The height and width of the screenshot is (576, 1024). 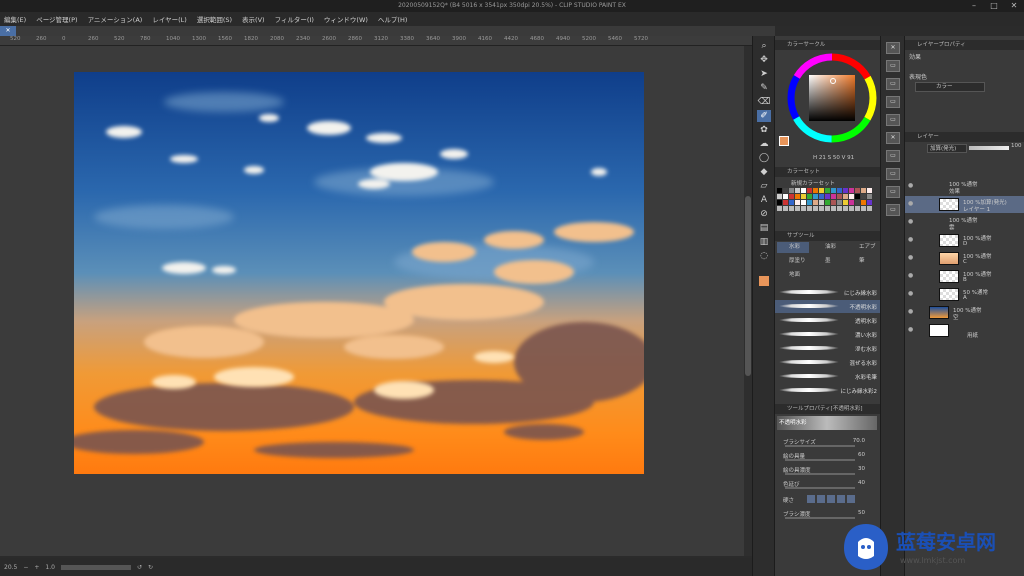 What do you see at coordinates (8, 31) in the screenshot?
I see `document-tab: ✕` at bounding box center [8, 31].